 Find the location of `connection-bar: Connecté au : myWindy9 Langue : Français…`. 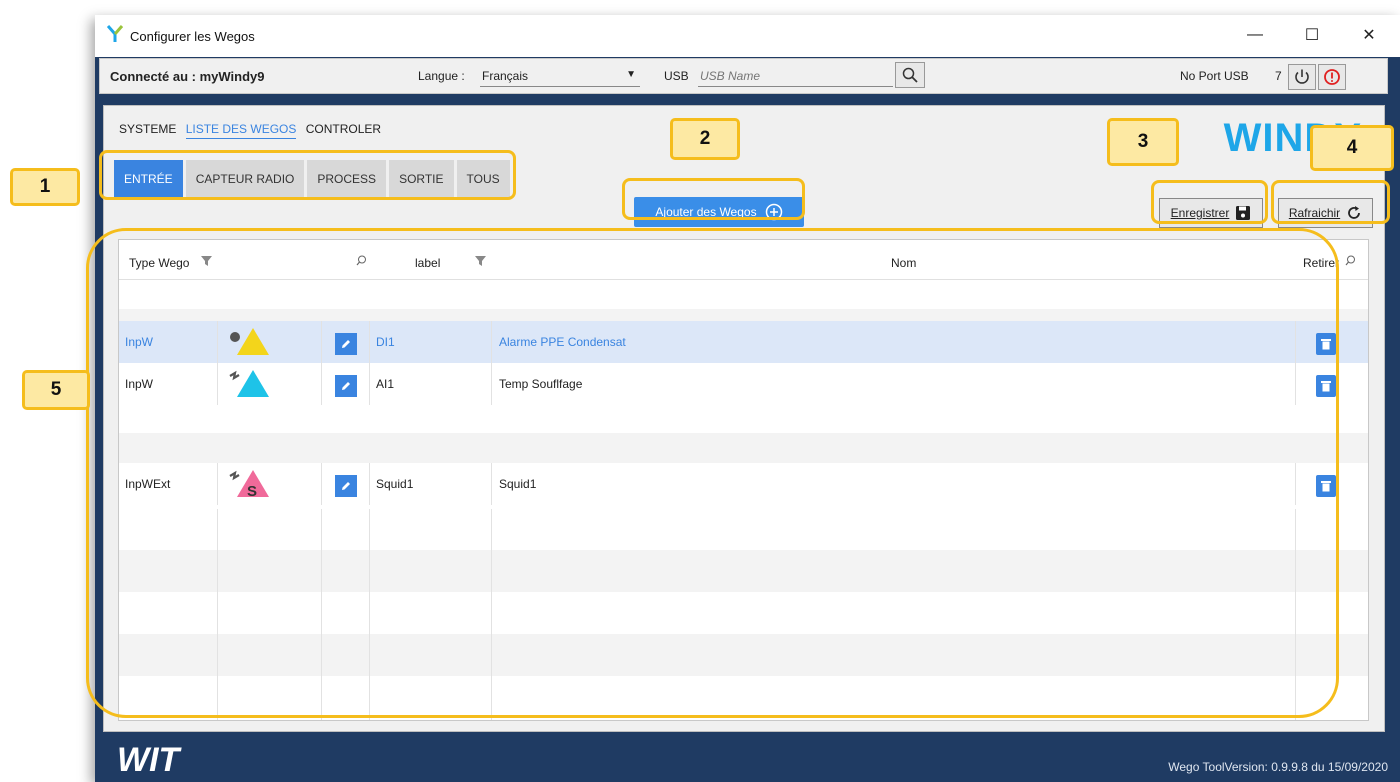

connection-bar: Connecté au : myWindy9 Langue : Français… is located at coordinates (743, 76).